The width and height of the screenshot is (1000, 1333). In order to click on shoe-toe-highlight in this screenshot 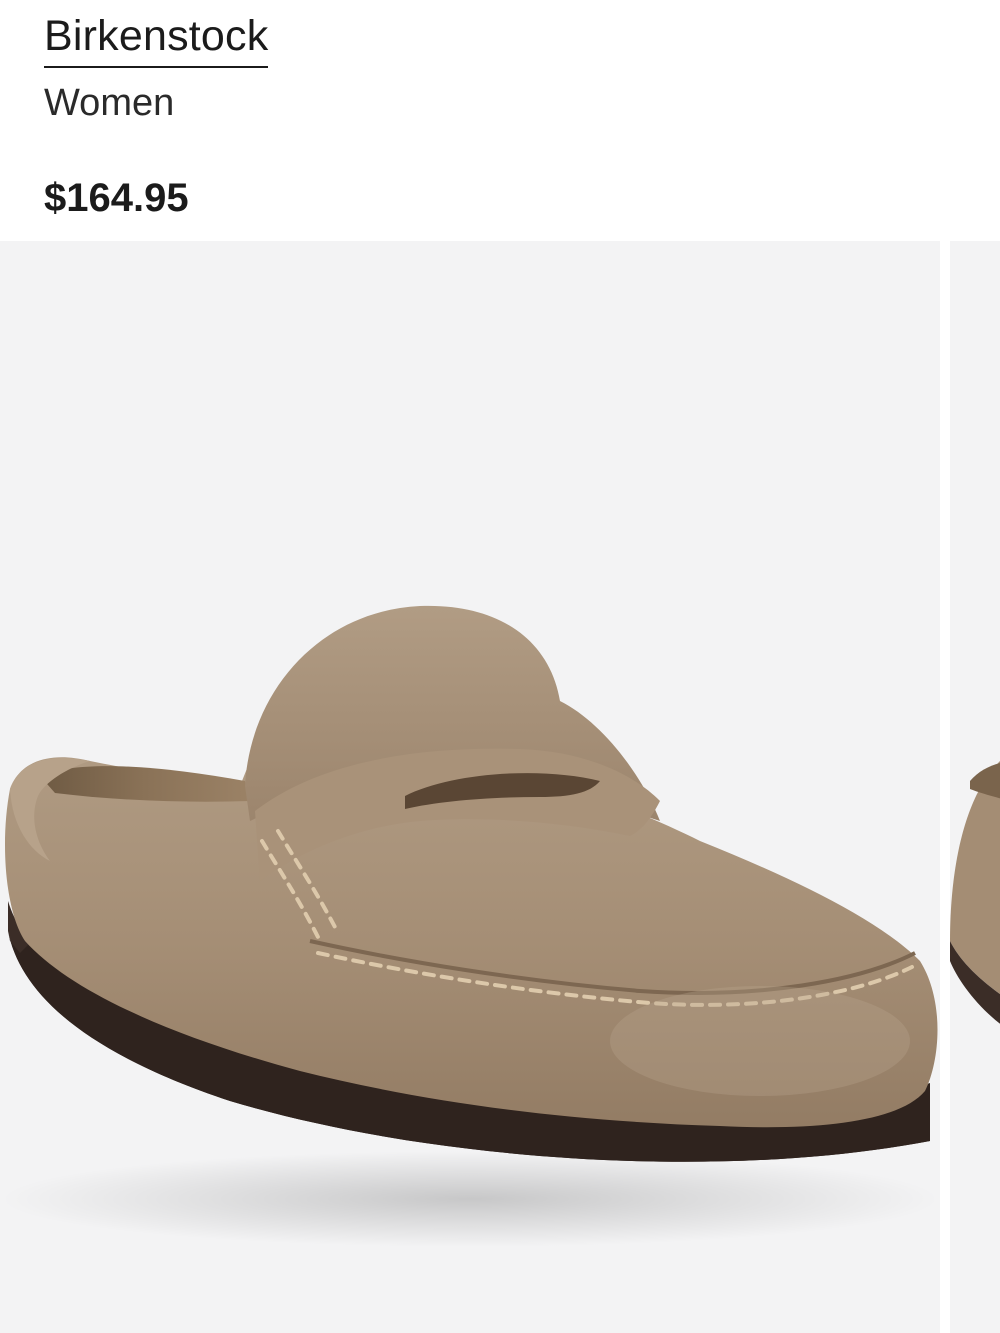, I will do `click(760, 1041)`.